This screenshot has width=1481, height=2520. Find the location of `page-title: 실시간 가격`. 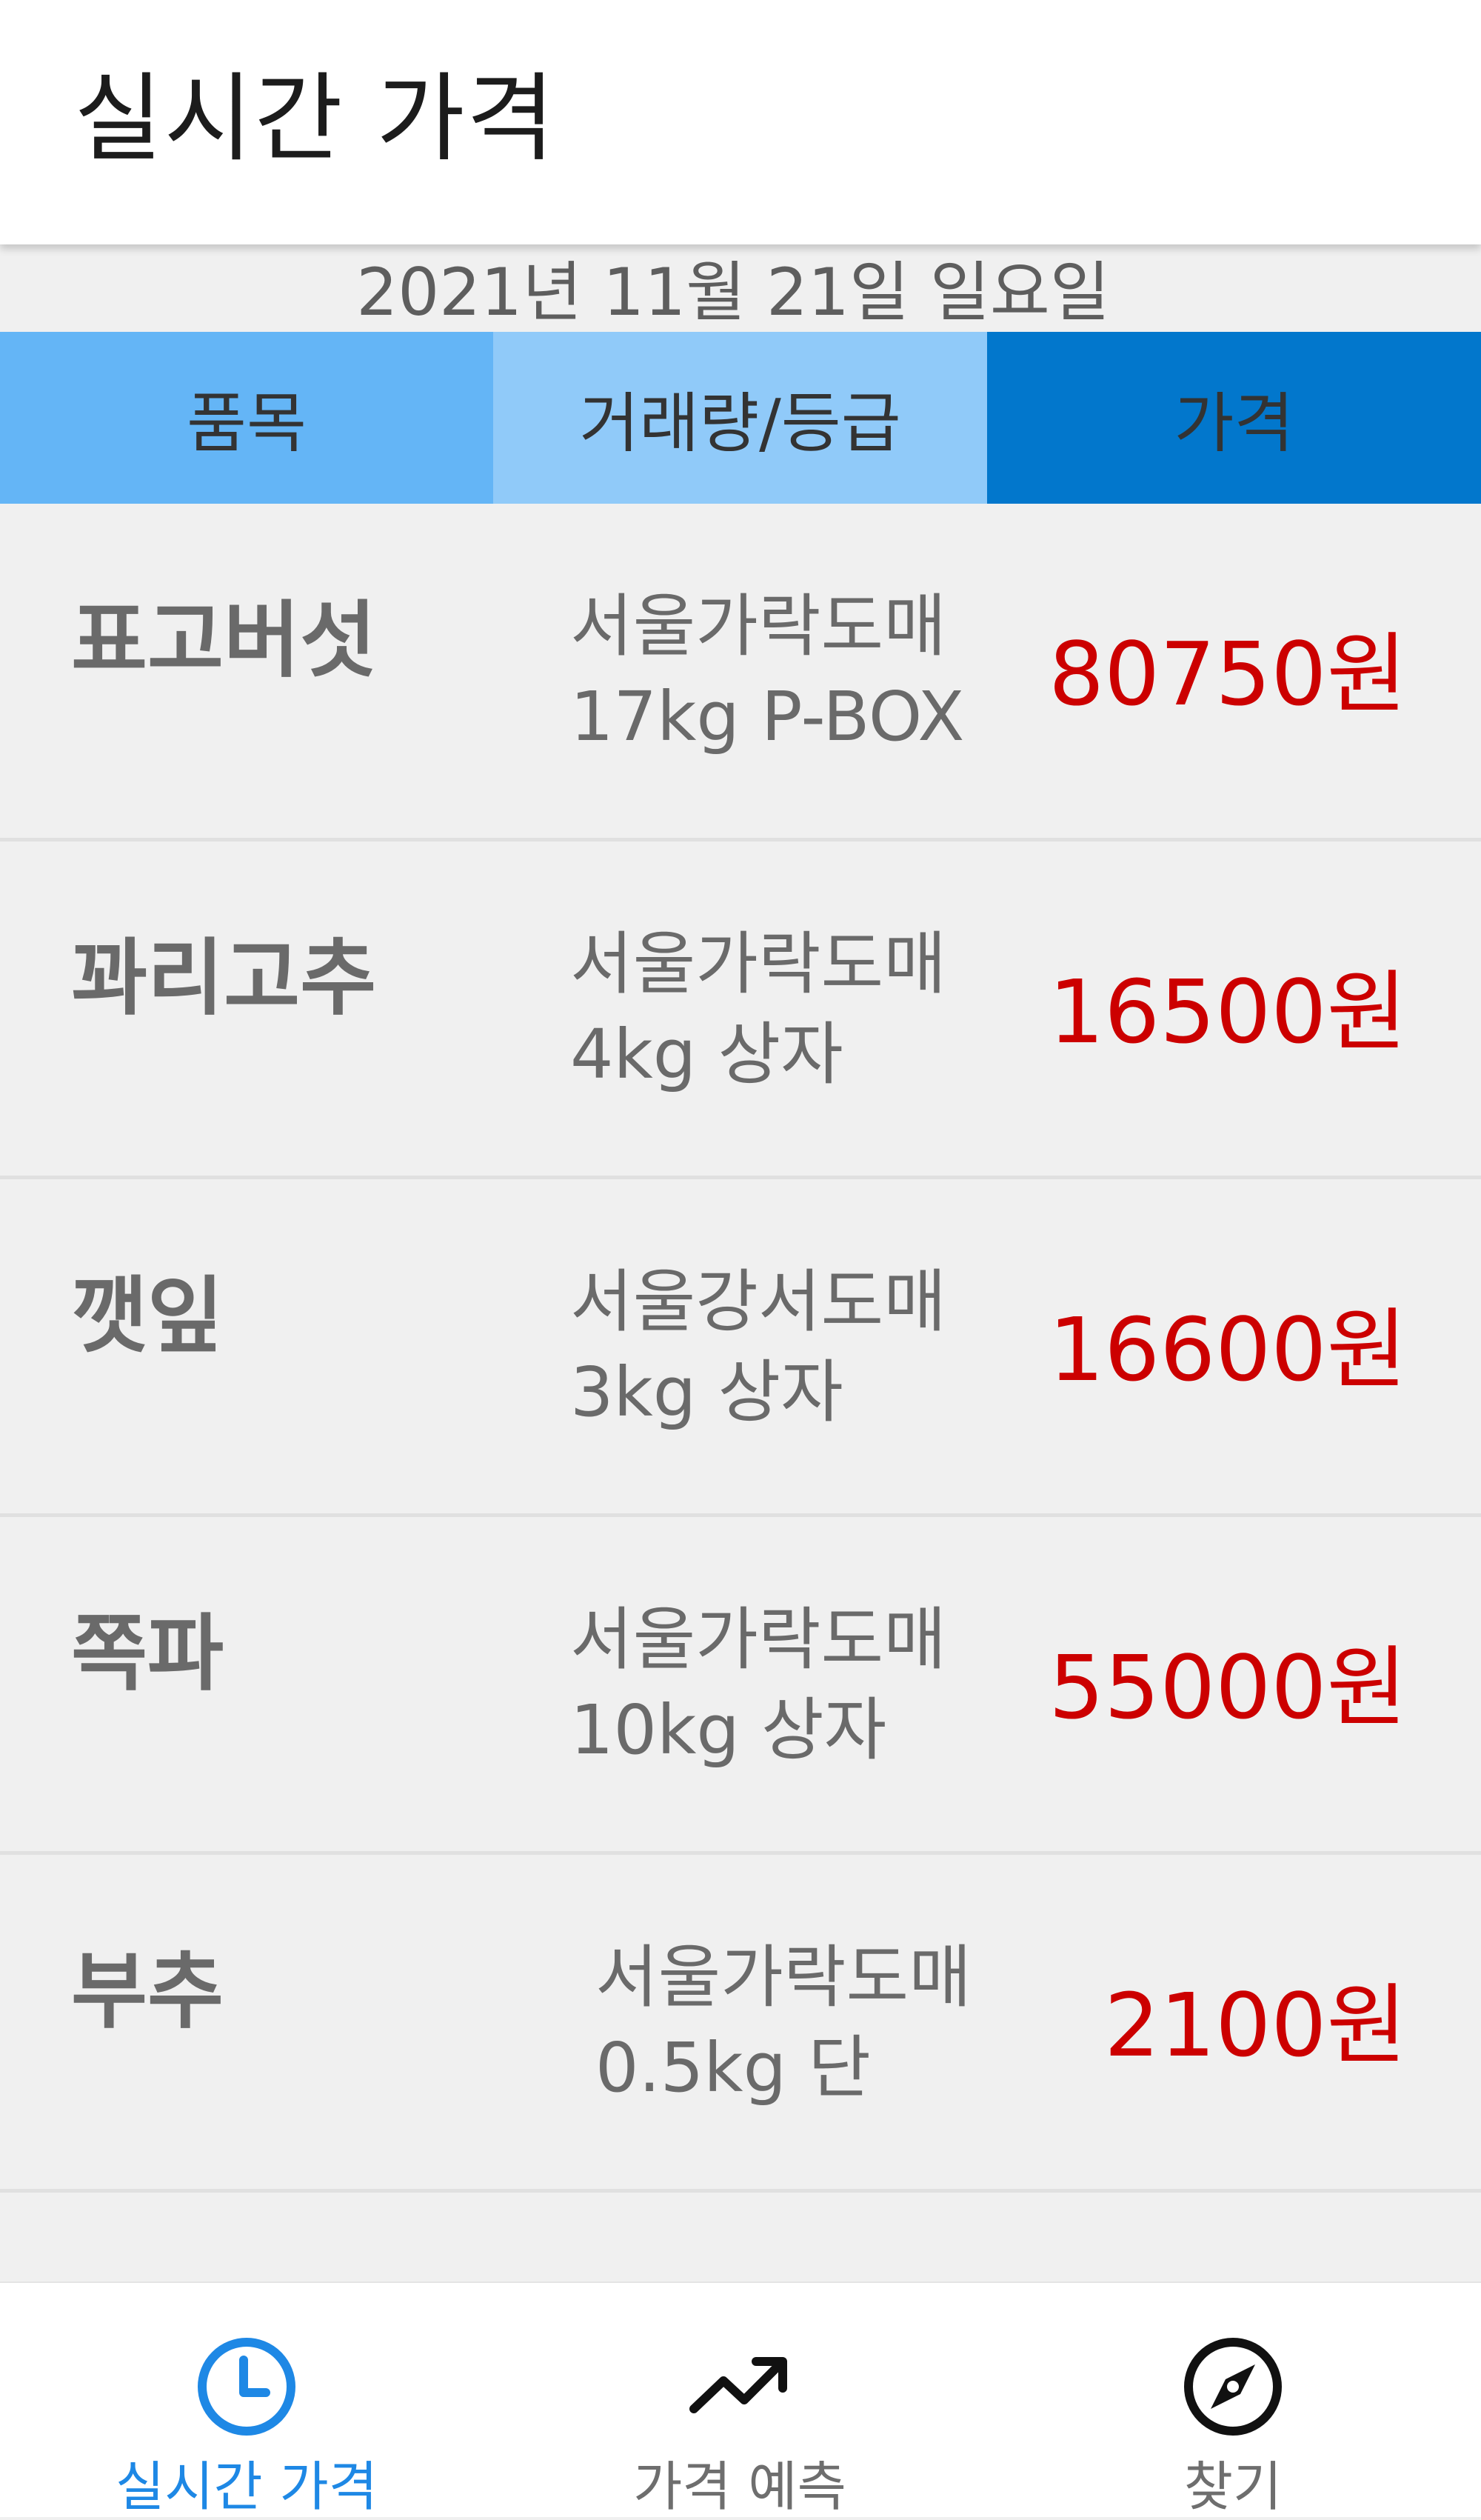

page-title: 실시간 가격 is located at coordinates (315, 119).